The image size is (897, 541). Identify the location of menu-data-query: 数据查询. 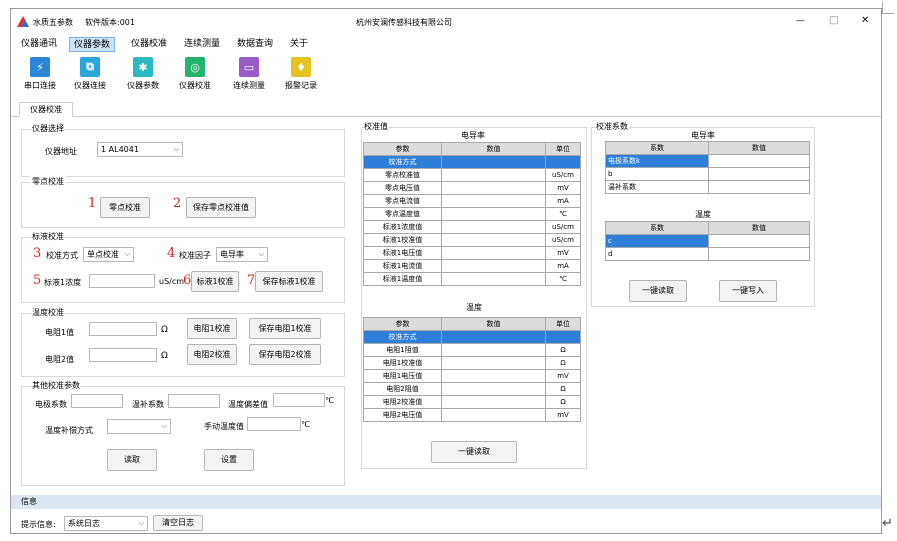
(255, 44).